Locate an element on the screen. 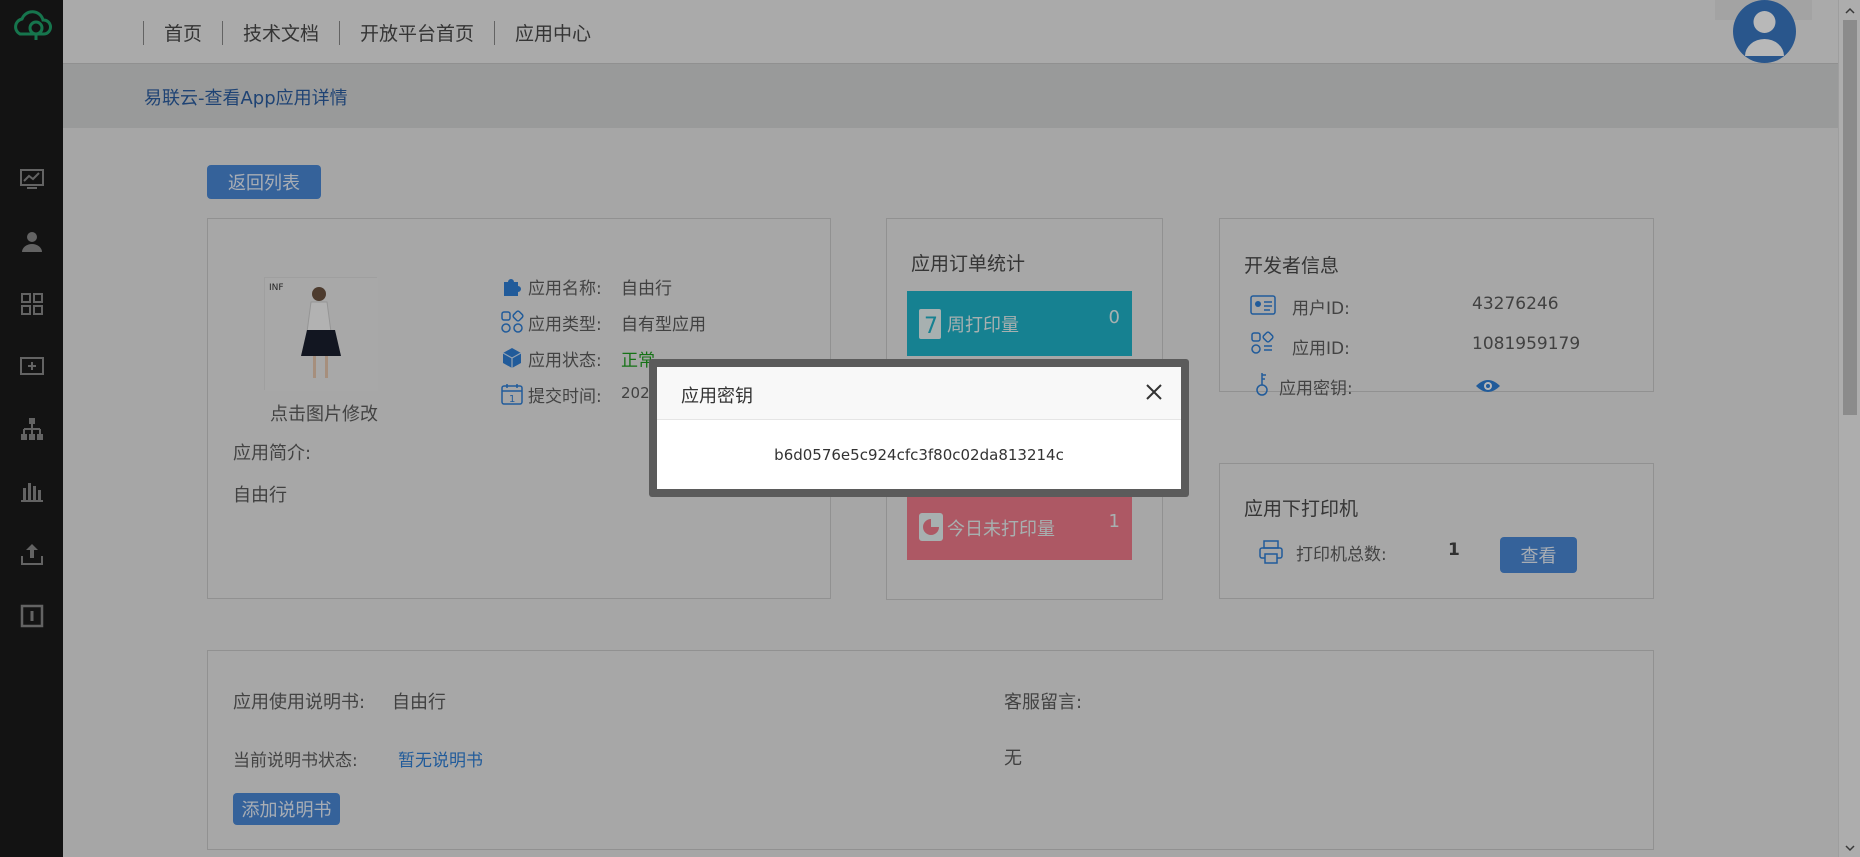 This screenshot has width=1860, height=857. app-secret-dialog-frame: 应用密钥 b6d0576e5c924cfc3f80c02da813214c is located at coordinates (919, 428).